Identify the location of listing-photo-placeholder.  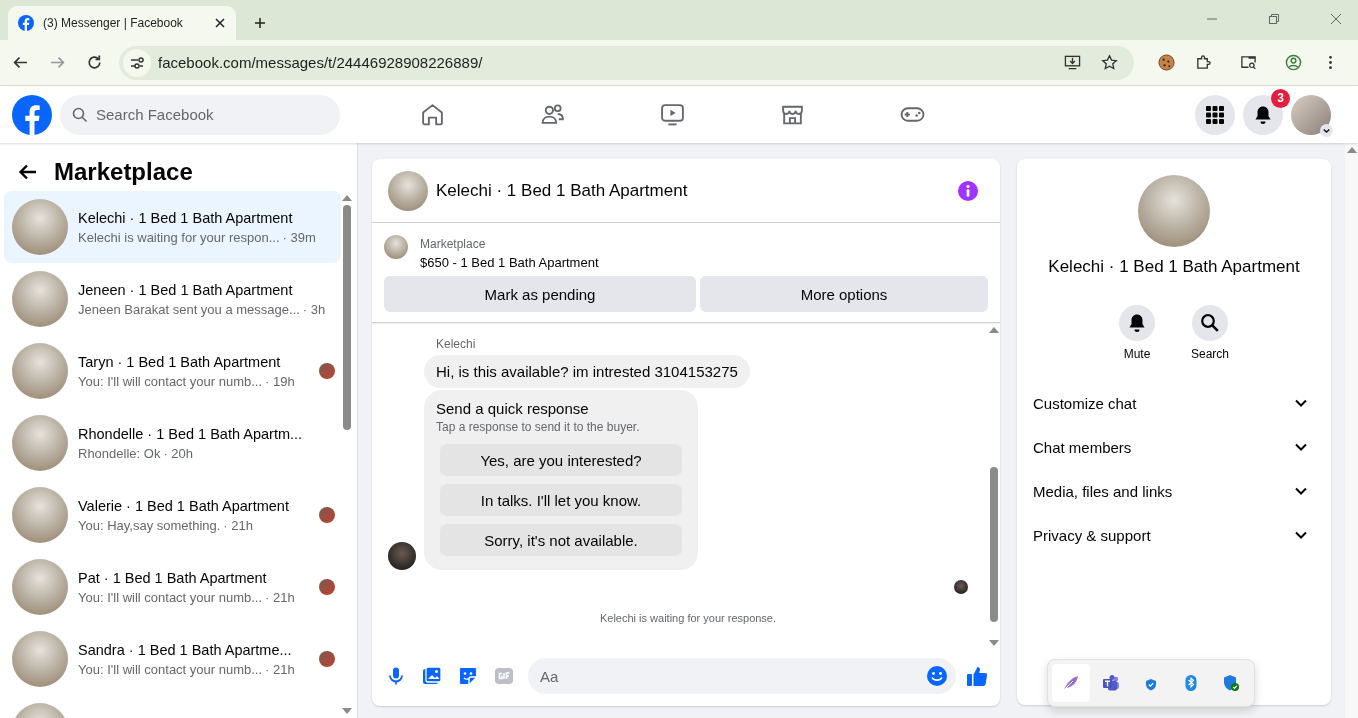
(396, 247).